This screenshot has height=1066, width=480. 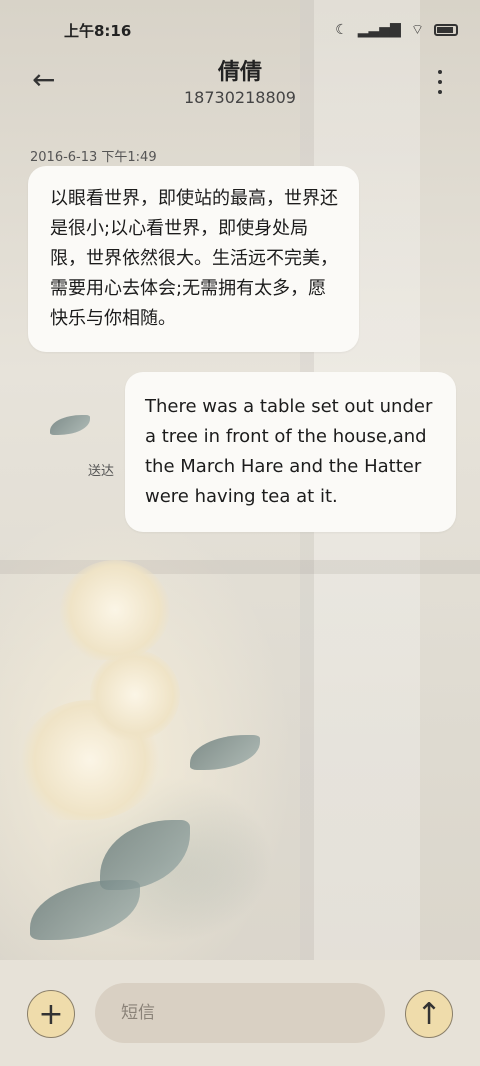 I want to click on delivery-status: 送达, so click(x=101, y=471).